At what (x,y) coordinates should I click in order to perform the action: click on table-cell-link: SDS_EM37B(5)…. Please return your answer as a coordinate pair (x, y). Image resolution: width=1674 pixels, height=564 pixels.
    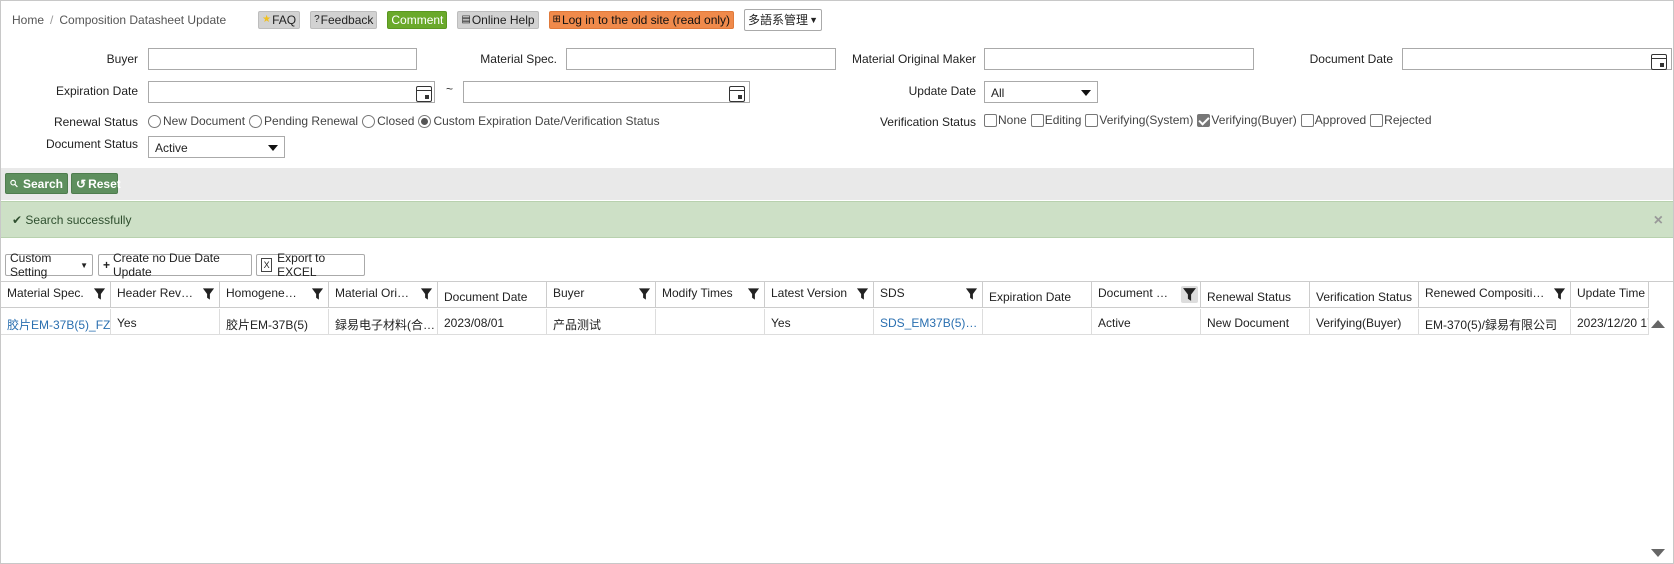
    Looking at the image, I should click on (928, 322).